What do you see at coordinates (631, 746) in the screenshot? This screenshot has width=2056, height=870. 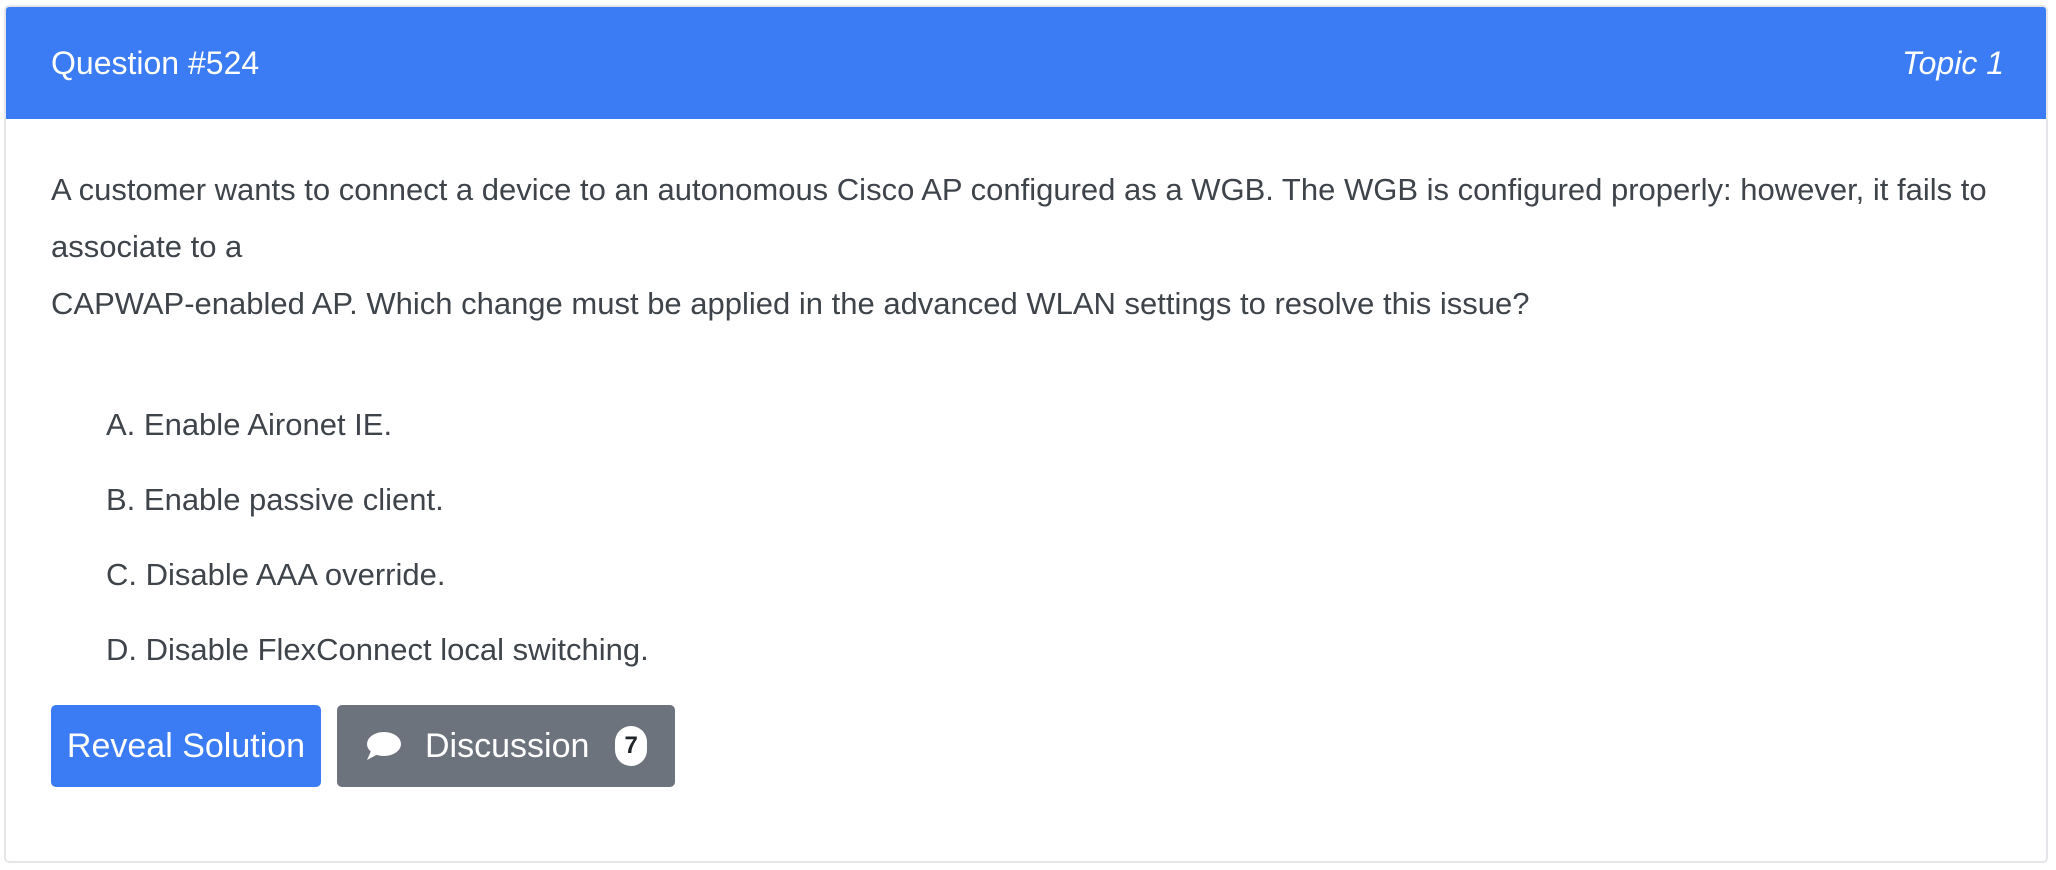 I see `discussion-count-badge: 7` at bounding box center [631, 746].